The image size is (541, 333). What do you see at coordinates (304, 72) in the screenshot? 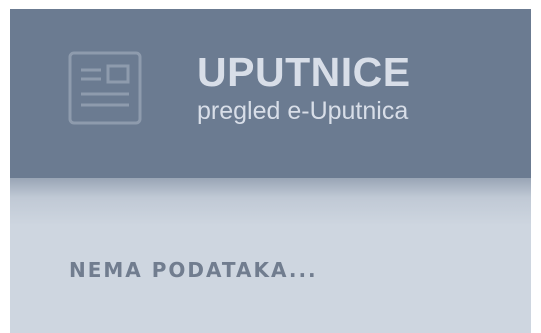
I see `page-title: UPUTNICE` at bounding box center [304, 72].